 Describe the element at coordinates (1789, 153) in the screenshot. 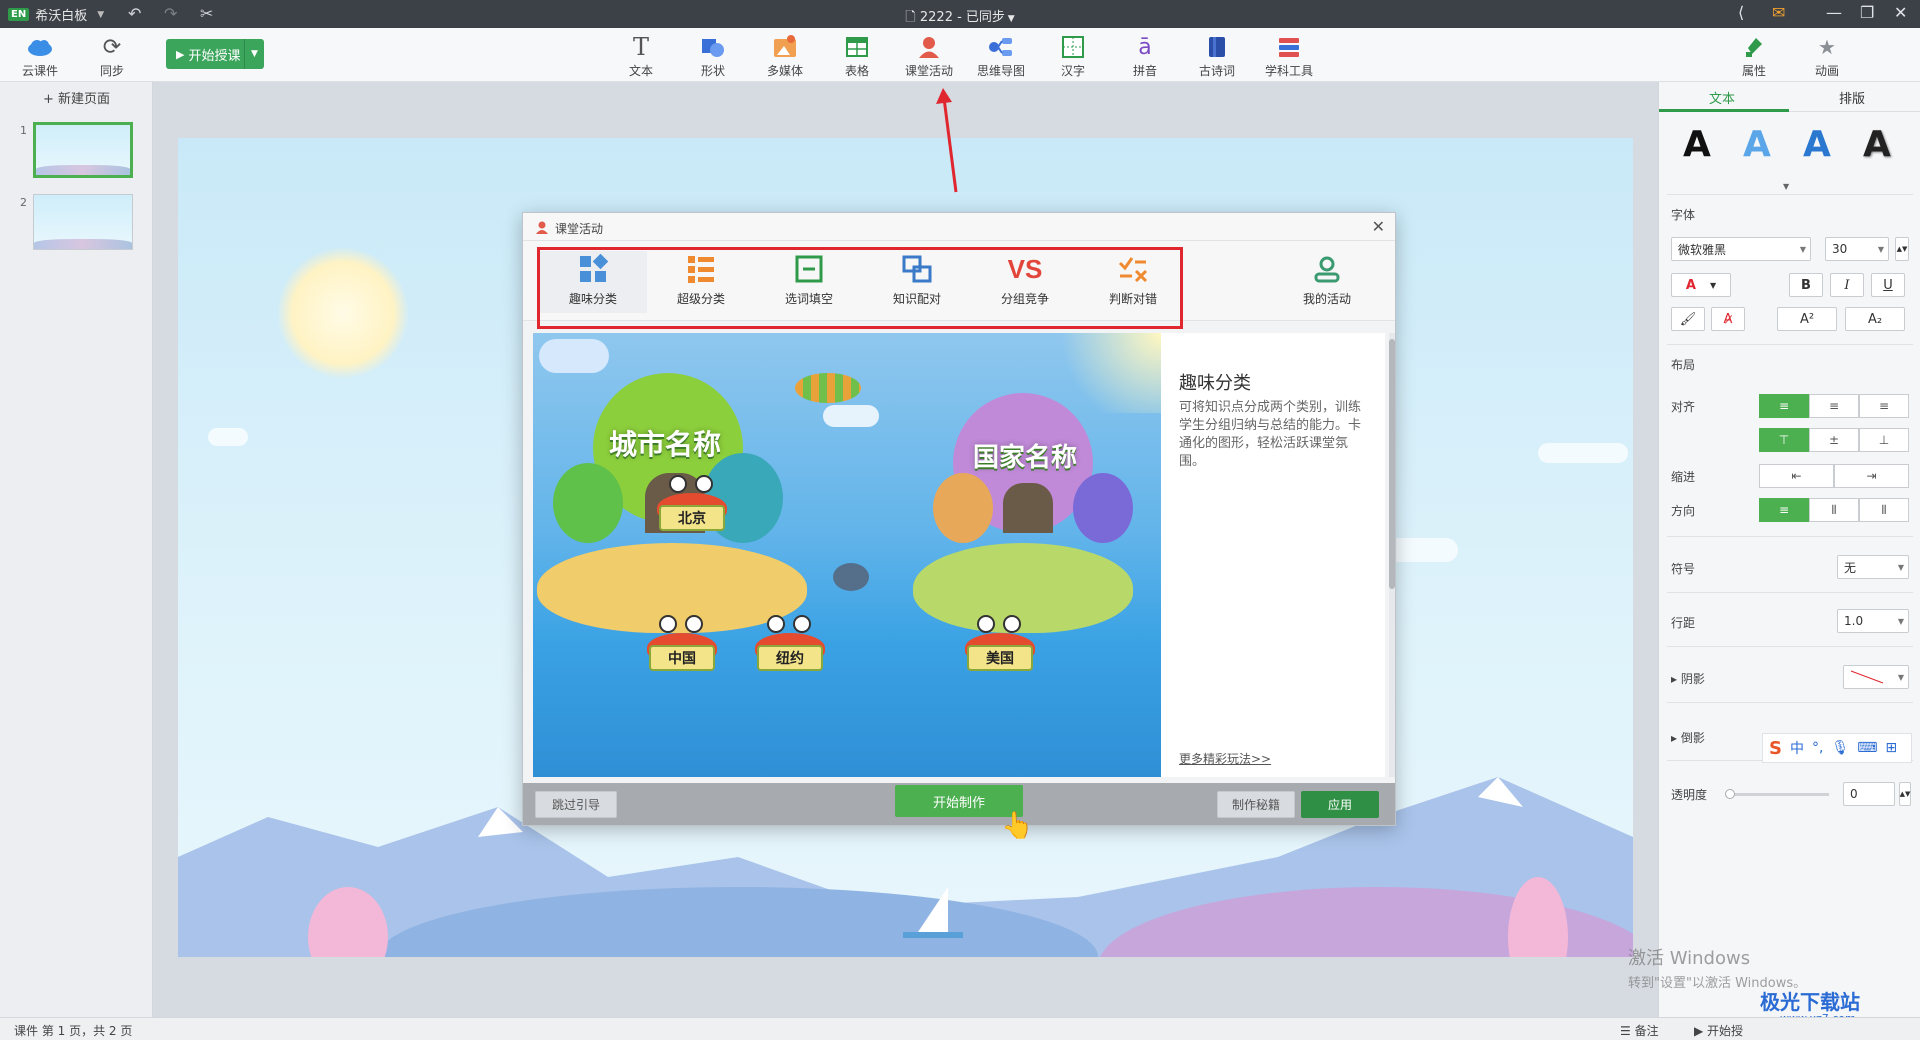

I see `text-style-presets: A A A A` at that location.